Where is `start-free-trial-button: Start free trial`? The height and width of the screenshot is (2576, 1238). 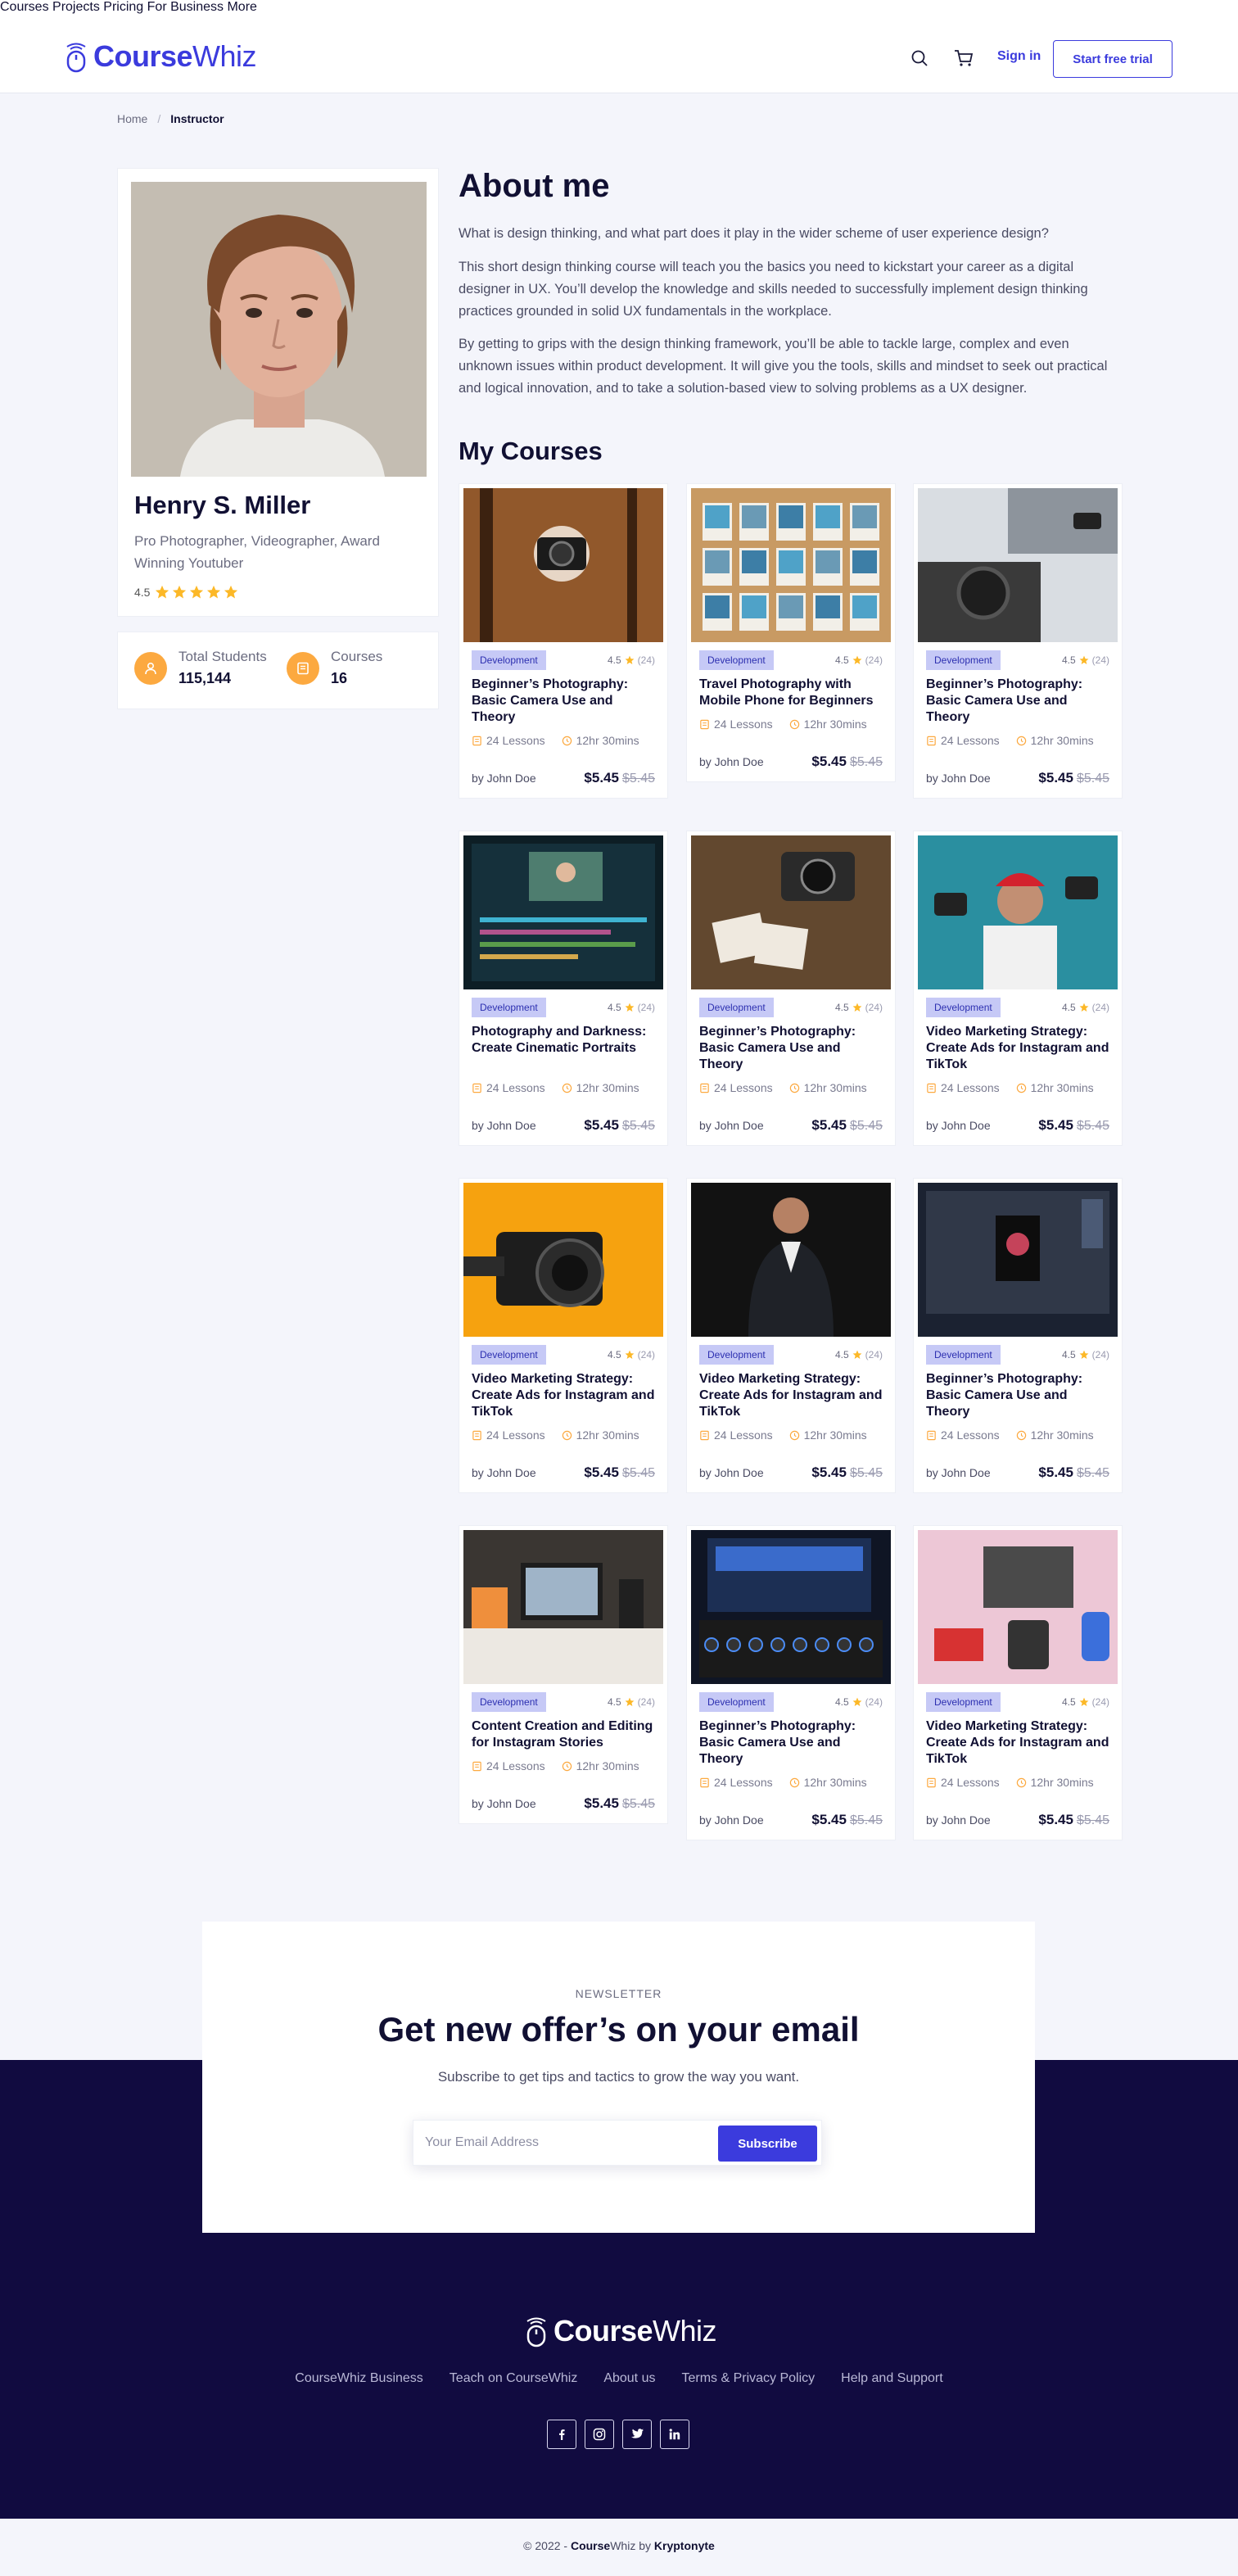 start-free-trial-button: Start free trial is located at coordinates (1113, 59).